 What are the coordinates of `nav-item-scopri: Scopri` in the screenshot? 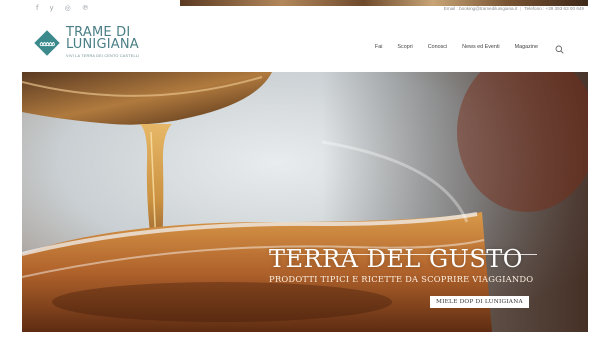 It's located at (404, 47).